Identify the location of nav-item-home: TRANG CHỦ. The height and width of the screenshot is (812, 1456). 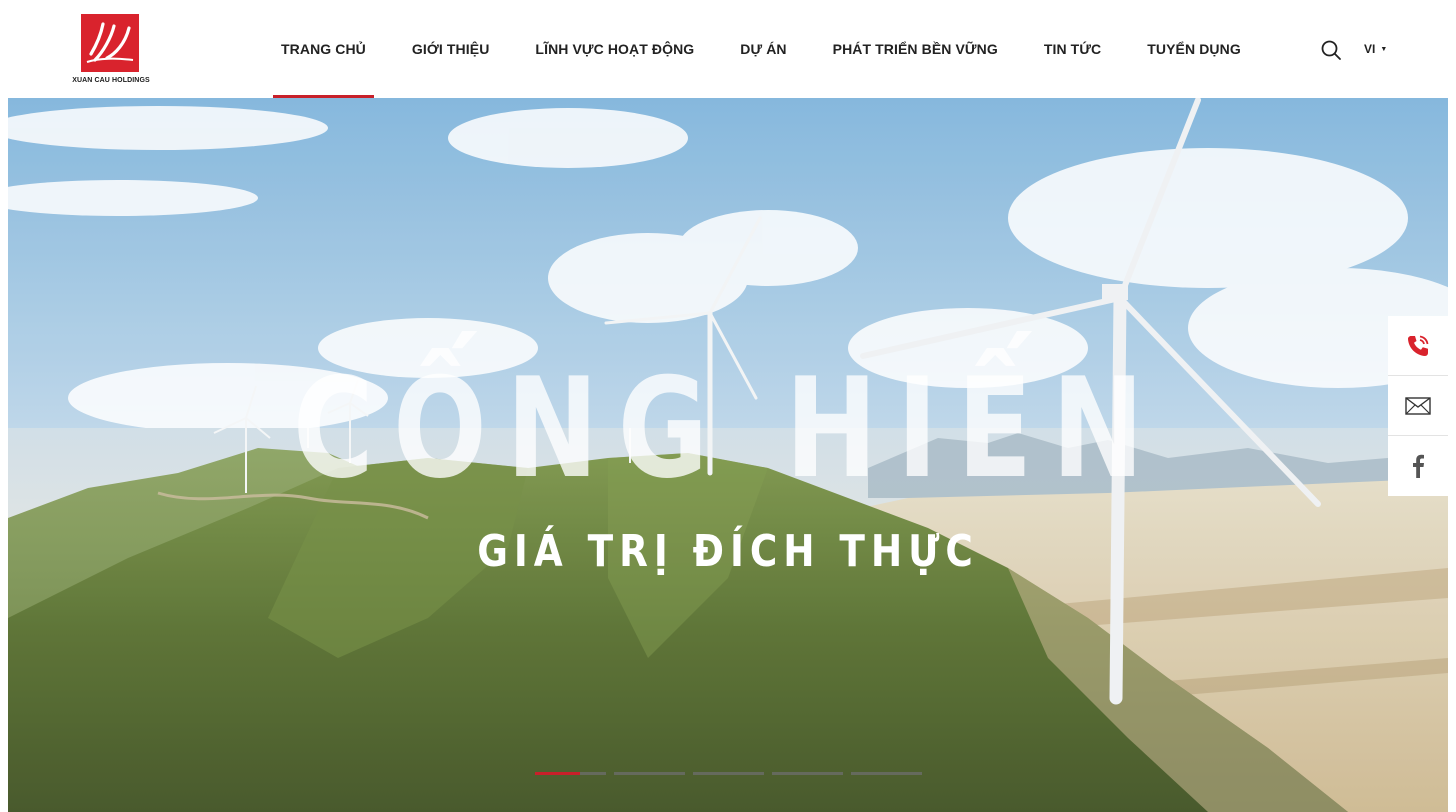
(323, 49).